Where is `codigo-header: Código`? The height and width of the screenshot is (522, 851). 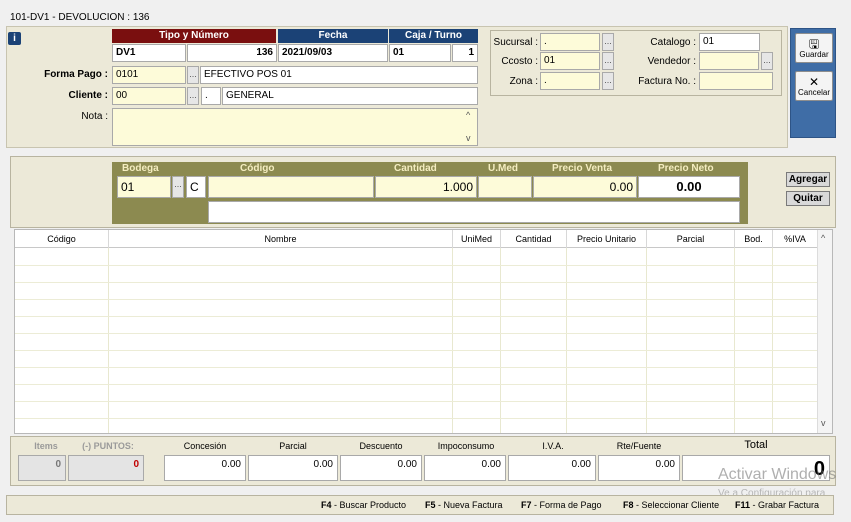 codigo-header: Código is located at coordinates (257, 168).